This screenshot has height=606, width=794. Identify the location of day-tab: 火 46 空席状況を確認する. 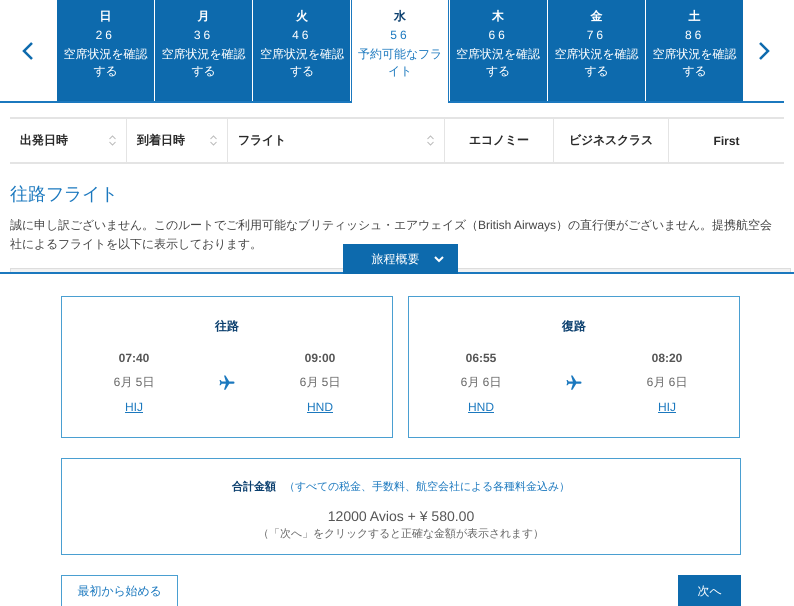
(301, 50).